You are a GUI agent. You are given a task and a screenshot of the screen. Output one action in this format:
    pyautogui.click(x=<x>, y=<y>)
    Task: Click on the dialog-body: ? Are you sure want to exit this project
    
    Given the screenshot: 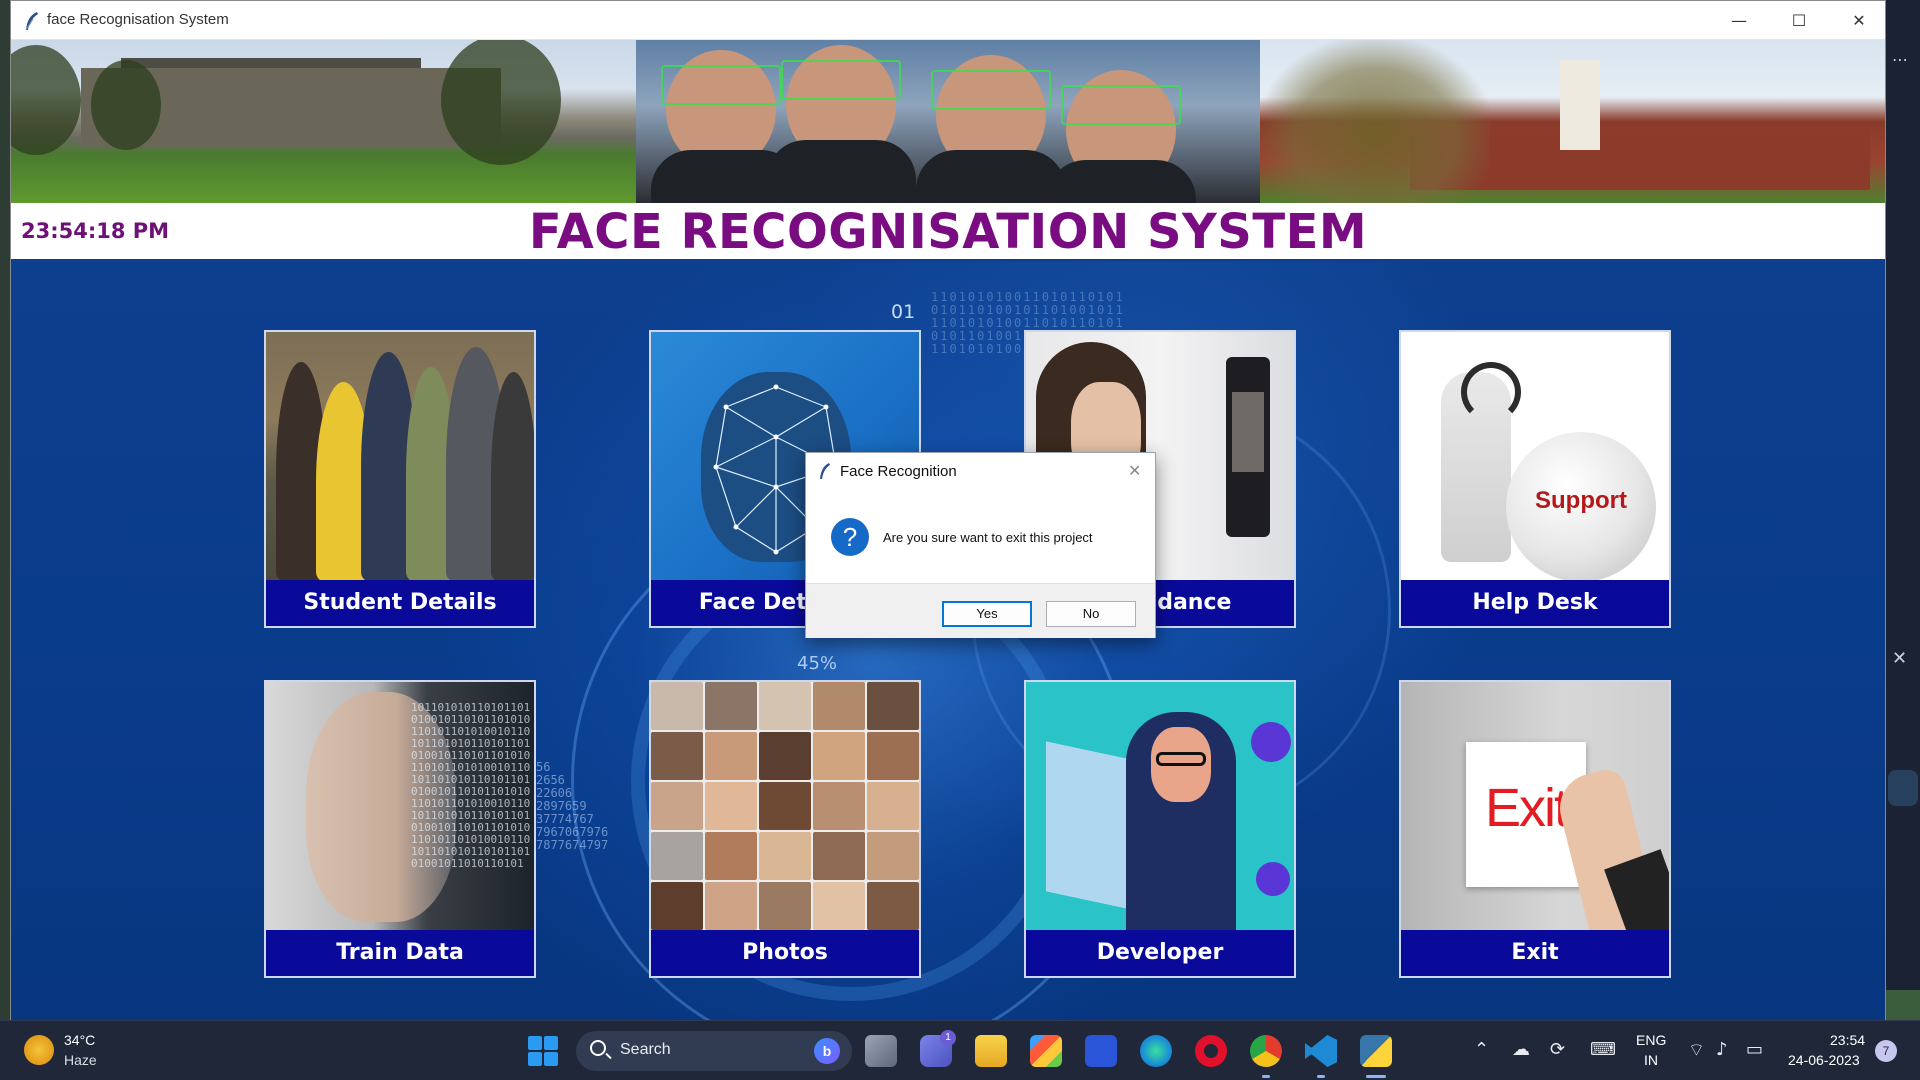 What is the action you would take?
    pyautogui.click(x=980, y=536)
    